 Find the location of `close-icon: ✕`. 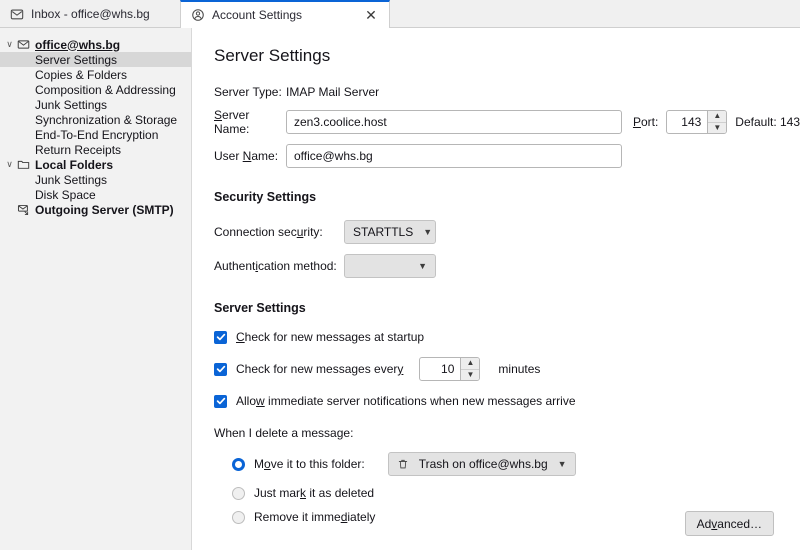

close-icon: ✕ is located at coordinates (371, 15).